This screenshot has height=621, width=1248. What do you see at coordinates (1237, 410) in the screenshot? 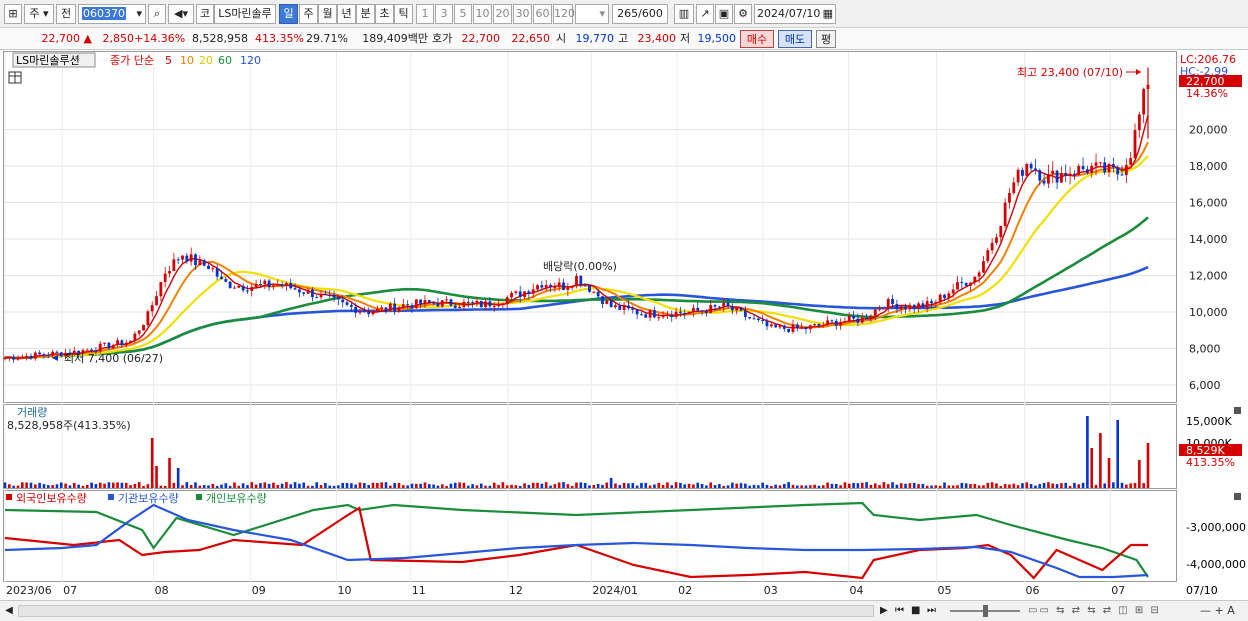
I see `volume-panel-close-icon` at bounding box center [1237, 410].